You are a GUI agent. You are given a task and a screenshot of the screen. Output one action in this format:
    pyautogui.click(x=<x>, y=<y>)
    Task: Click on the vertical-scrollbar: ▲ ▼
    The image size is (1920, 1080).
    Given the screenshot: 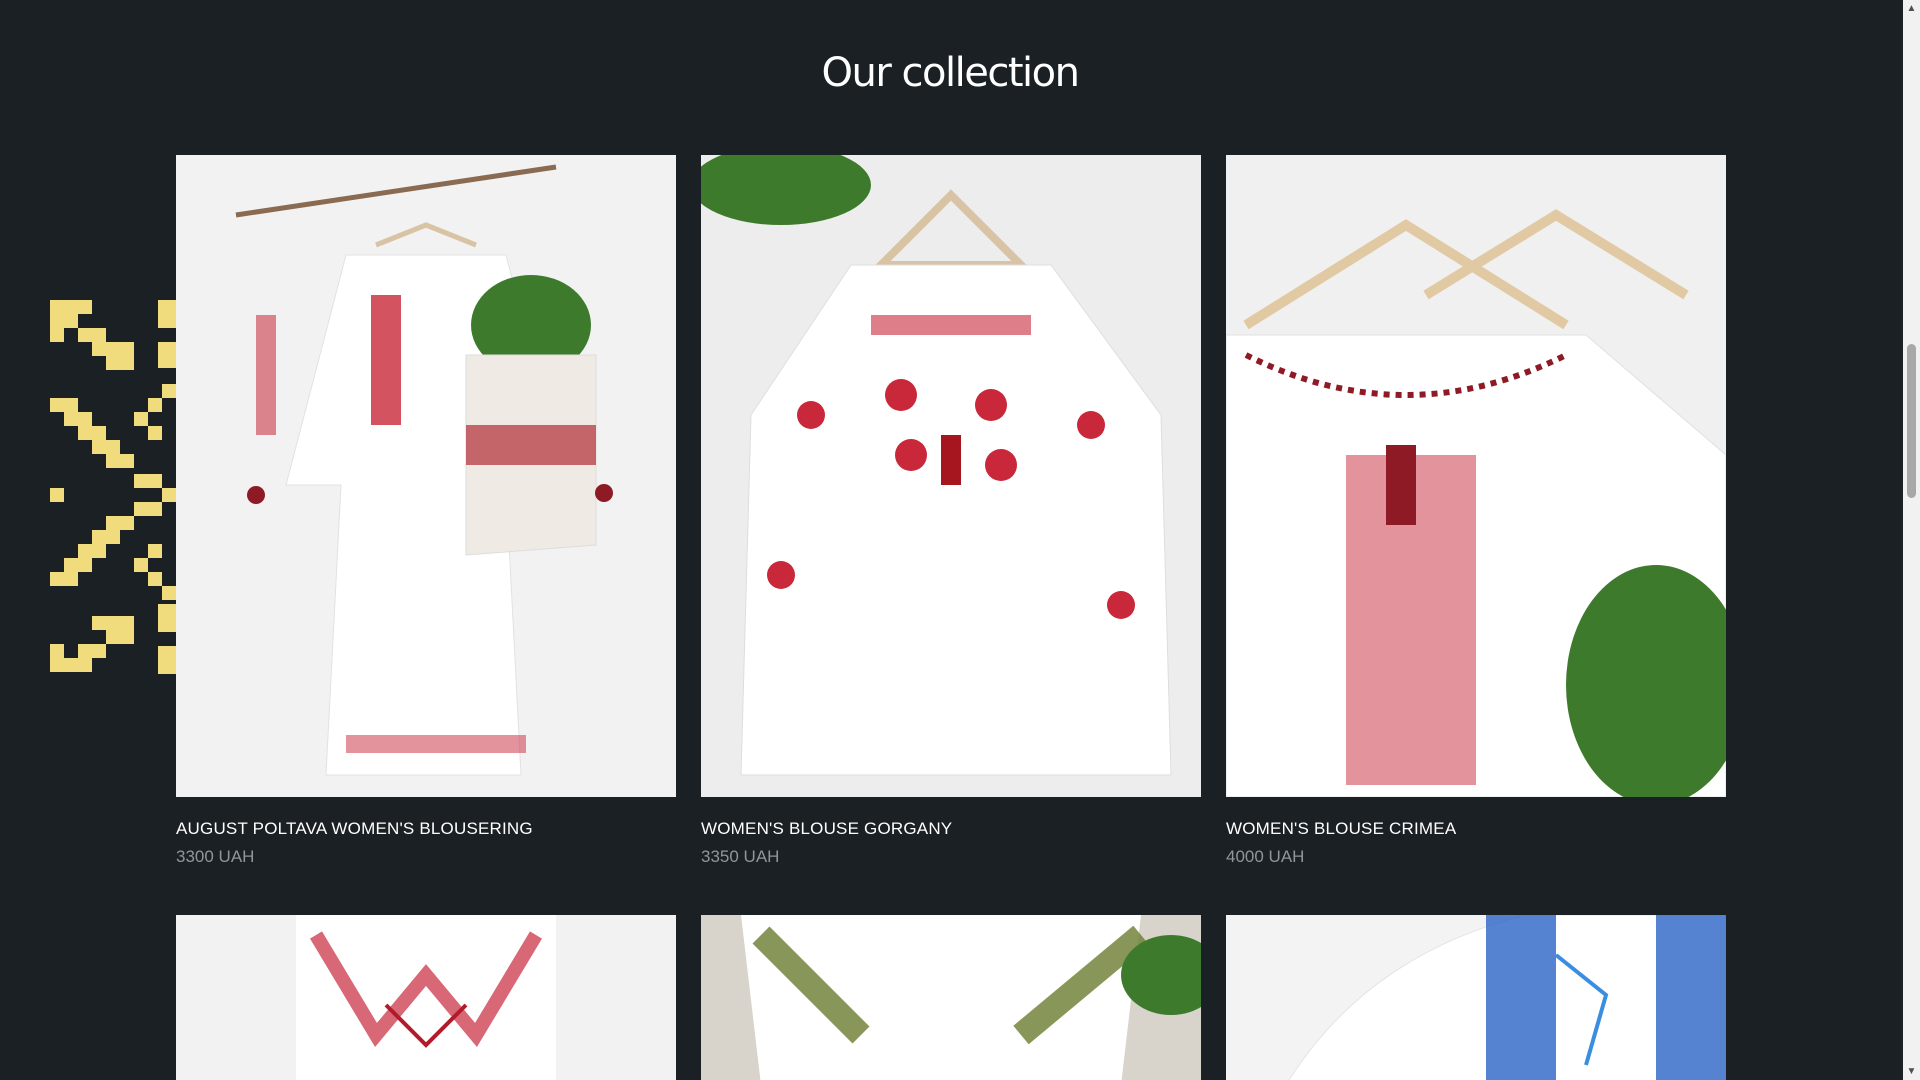 What is the action you would take?
    pyautogui.click(x=1911, y=540)
    